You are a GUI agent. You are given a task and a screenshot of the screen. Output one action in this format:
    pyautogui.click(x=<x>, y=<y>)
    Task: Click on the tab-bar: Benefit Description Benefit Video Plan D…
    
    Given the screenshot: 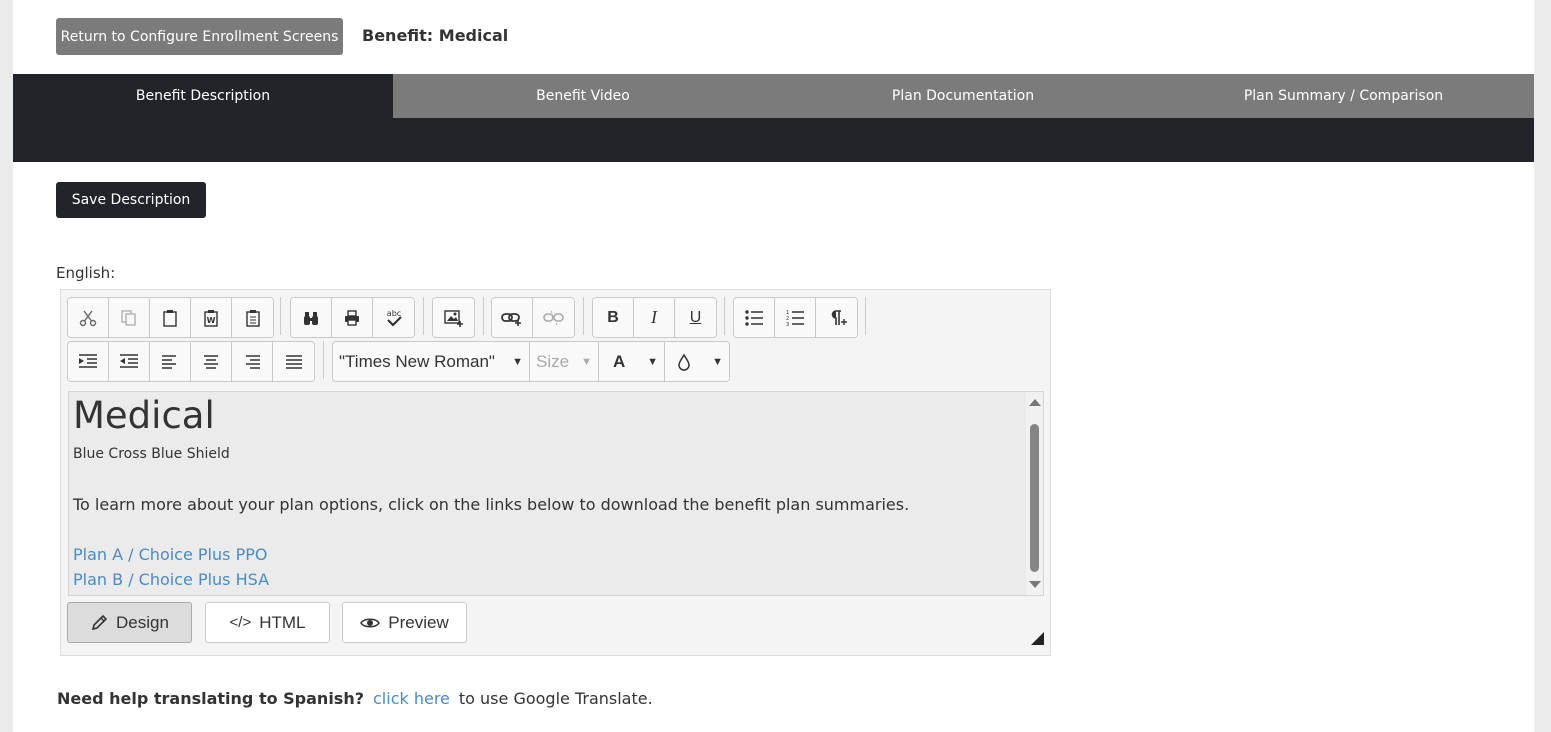 What is the action you would take?
    pyautogui.click(x=773, y=118)
    